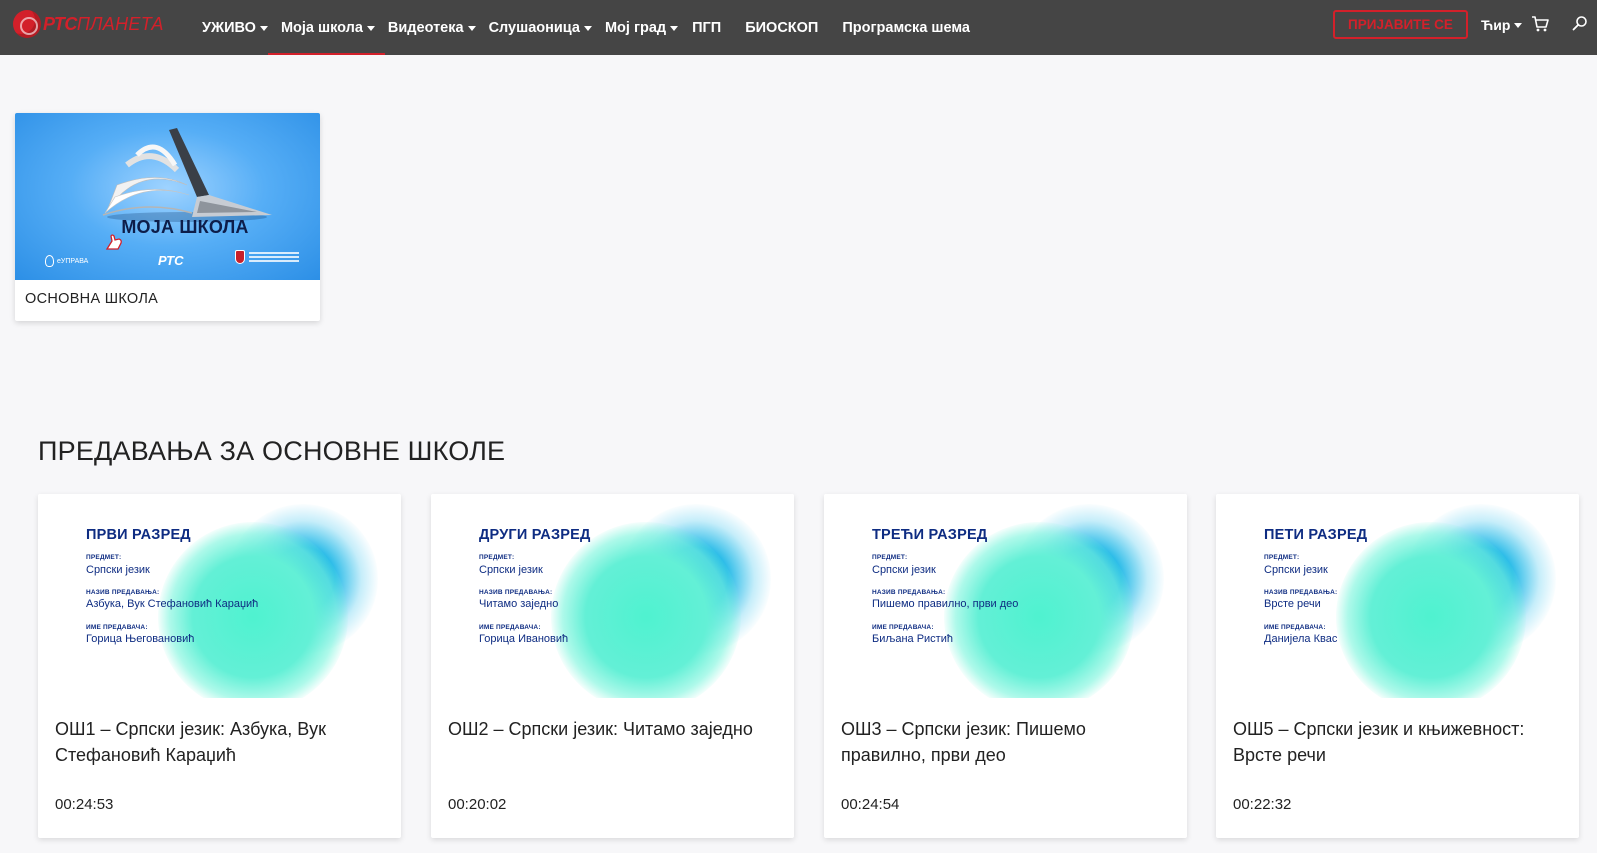 This screenshot has height=853, width=1597. I want to click on lesson-duration: 00:24:53, so click(84, 804).